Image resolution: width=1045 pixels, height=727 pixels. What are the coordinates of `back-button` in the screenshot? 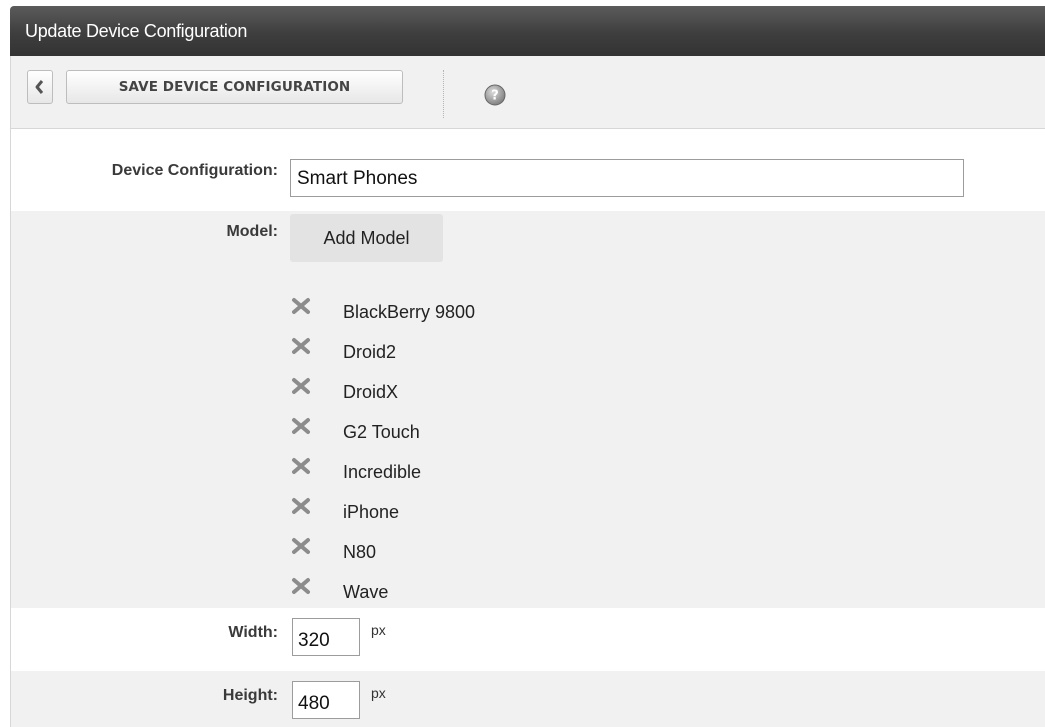 It's located at (40, 87).